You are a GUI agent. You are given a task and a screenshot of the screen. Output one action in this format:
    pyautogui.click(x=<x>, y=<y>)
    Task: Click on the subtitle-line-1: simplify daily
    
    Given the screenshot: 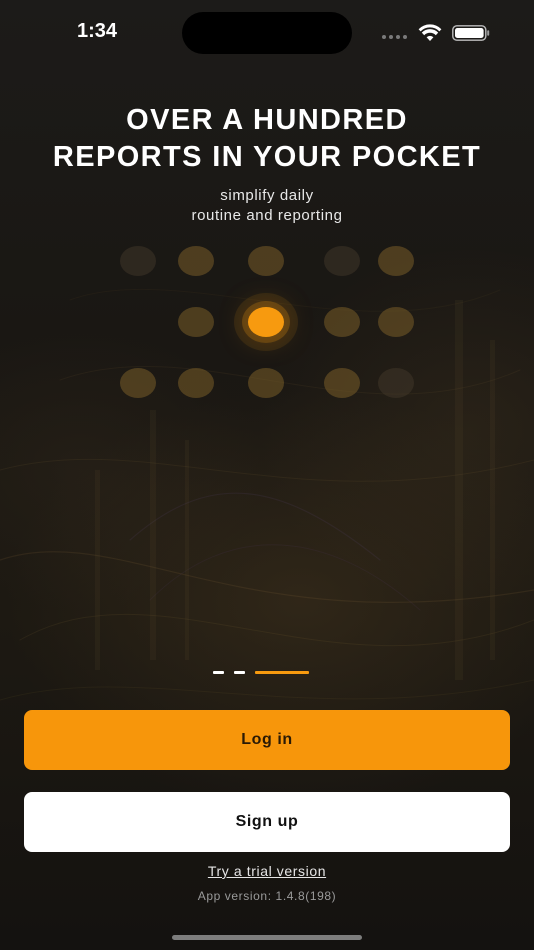 What is the action you would take?
    pyautogui.click(x=267, y=195)
    